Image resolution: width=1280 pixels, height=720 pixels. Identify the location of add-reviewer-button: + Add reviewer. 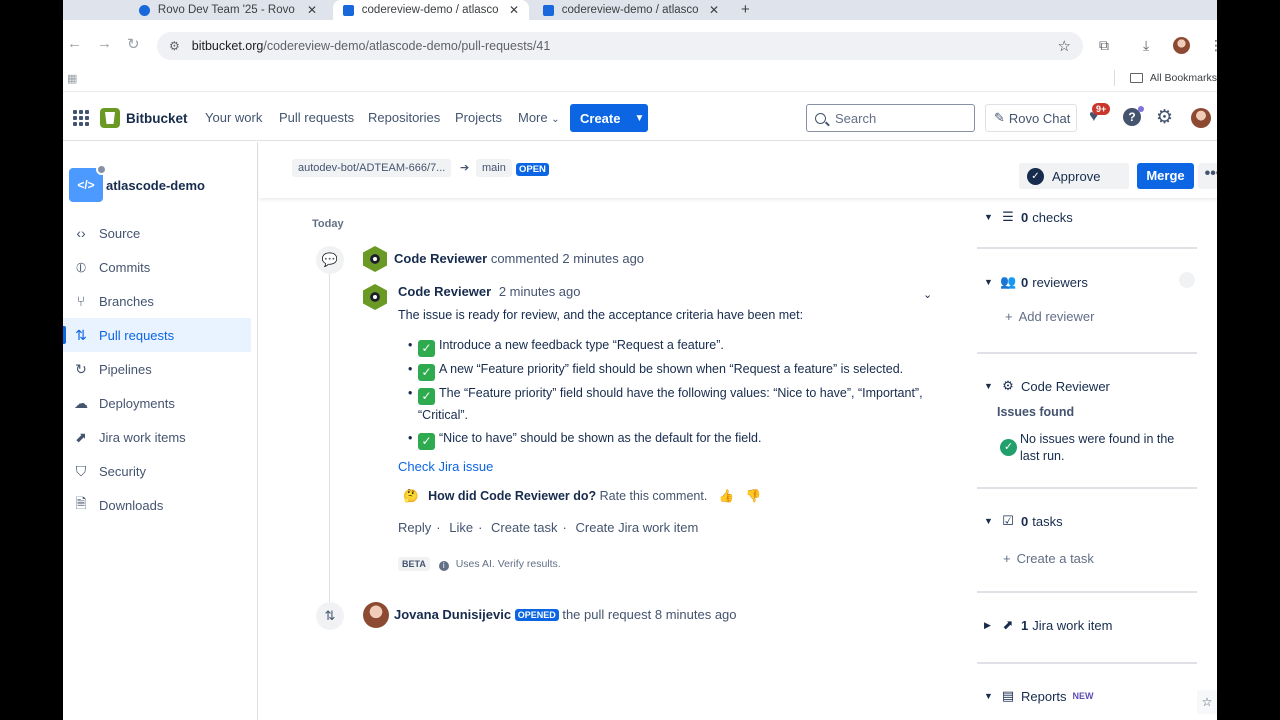
(1049, 316).